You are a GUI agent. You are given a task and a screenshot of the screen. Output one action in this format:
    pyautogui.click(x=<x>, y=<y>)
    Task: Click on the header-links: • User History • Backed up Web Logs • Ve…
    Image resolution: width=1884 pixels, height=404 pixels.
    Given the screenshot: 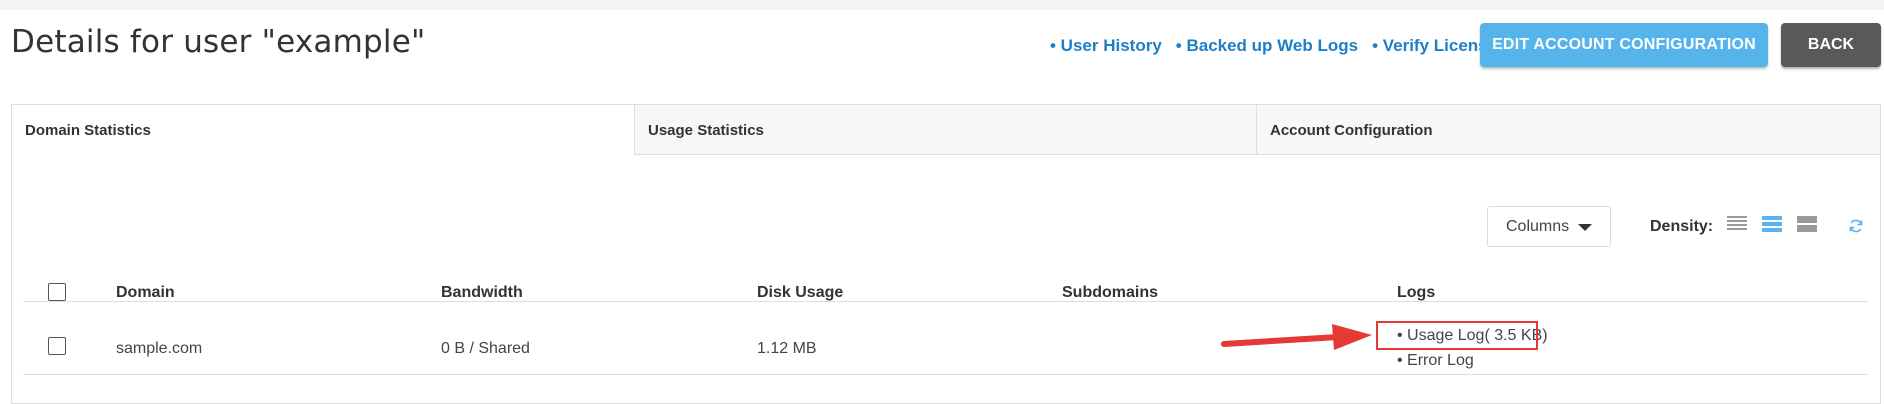 What is the action you would take?
    pyautogui.click(x=1280, y=46)
    